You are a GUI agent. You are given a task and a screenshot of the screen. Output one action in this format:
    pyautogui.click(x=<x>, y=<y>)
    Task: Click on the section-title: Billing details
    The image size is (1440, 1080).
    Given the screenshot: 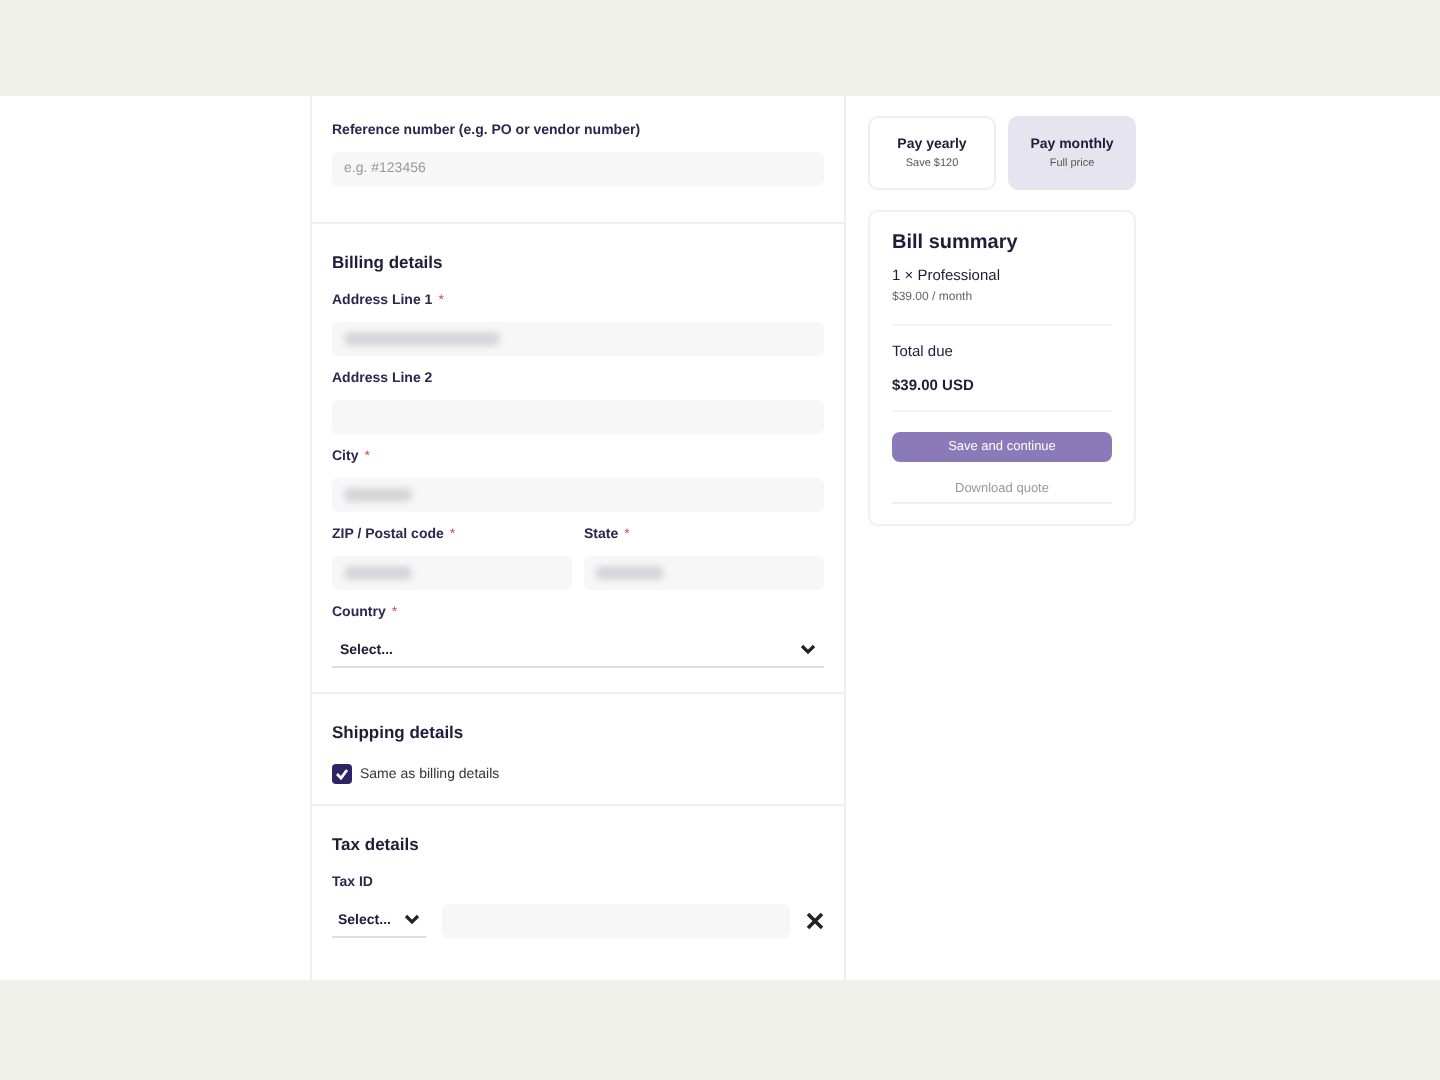 What is the action you would take?
    pyautogui.click(x=388, y=262)
    